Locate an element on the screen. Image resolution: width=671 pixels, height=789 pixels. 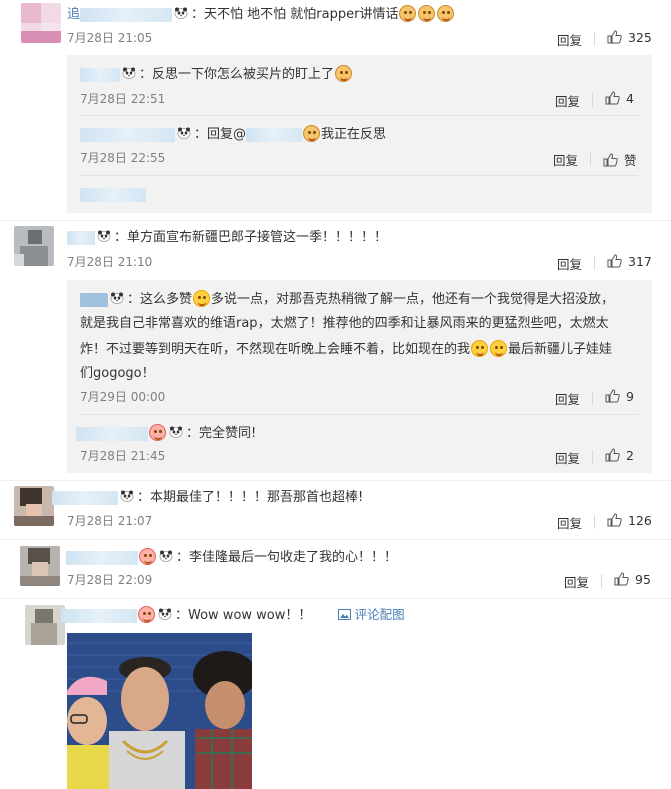
like-count: 95 is located at coordinates (643, 579).